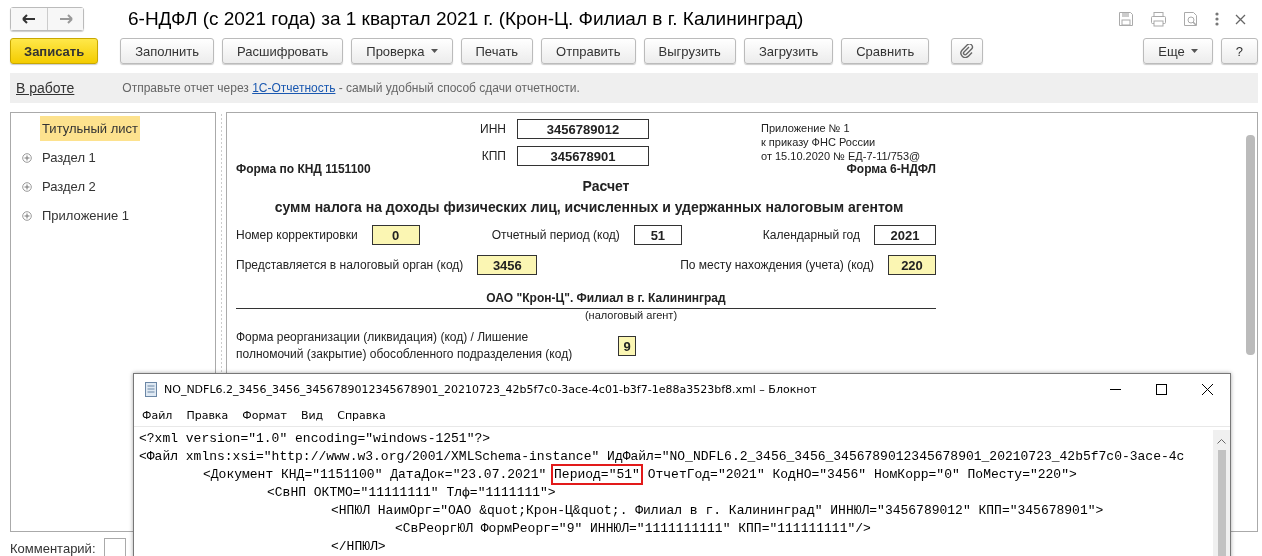 The image size is (1262, 556). What do you see at coordinates (1178, 51) in the screenshot?
I see `more-button: Еще` at bounding box center [1178, 51].